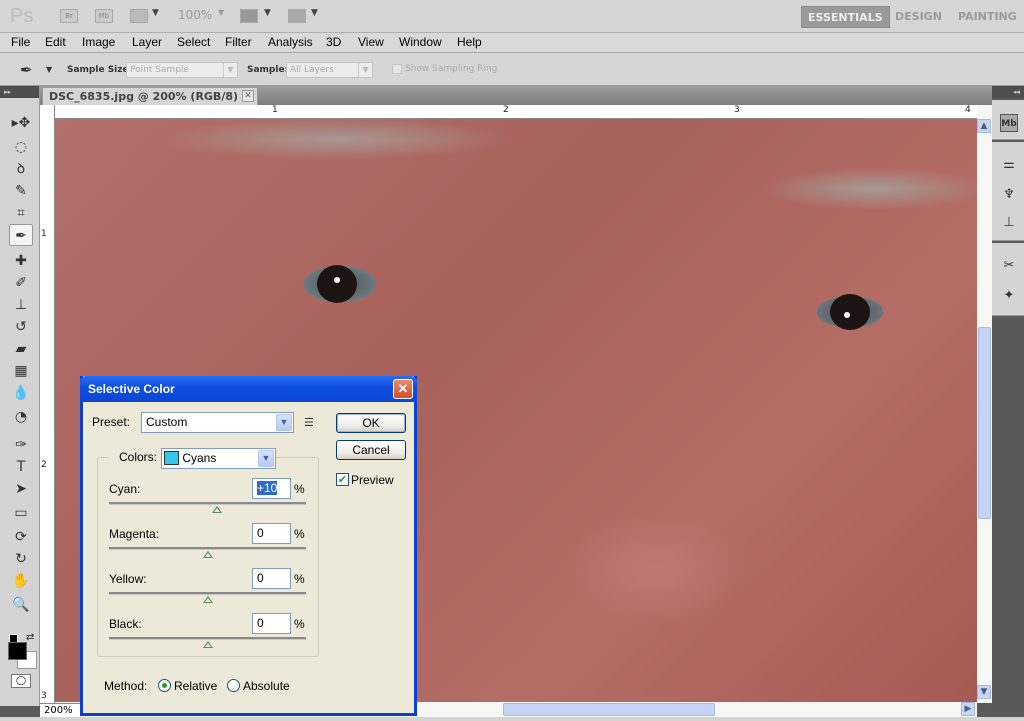 The width and height of the screenshot is (1024, 721). I want to click on document-tab: DSC_6835.jpg @ 200% (RGB/8) * ✕, so click(150, 96).